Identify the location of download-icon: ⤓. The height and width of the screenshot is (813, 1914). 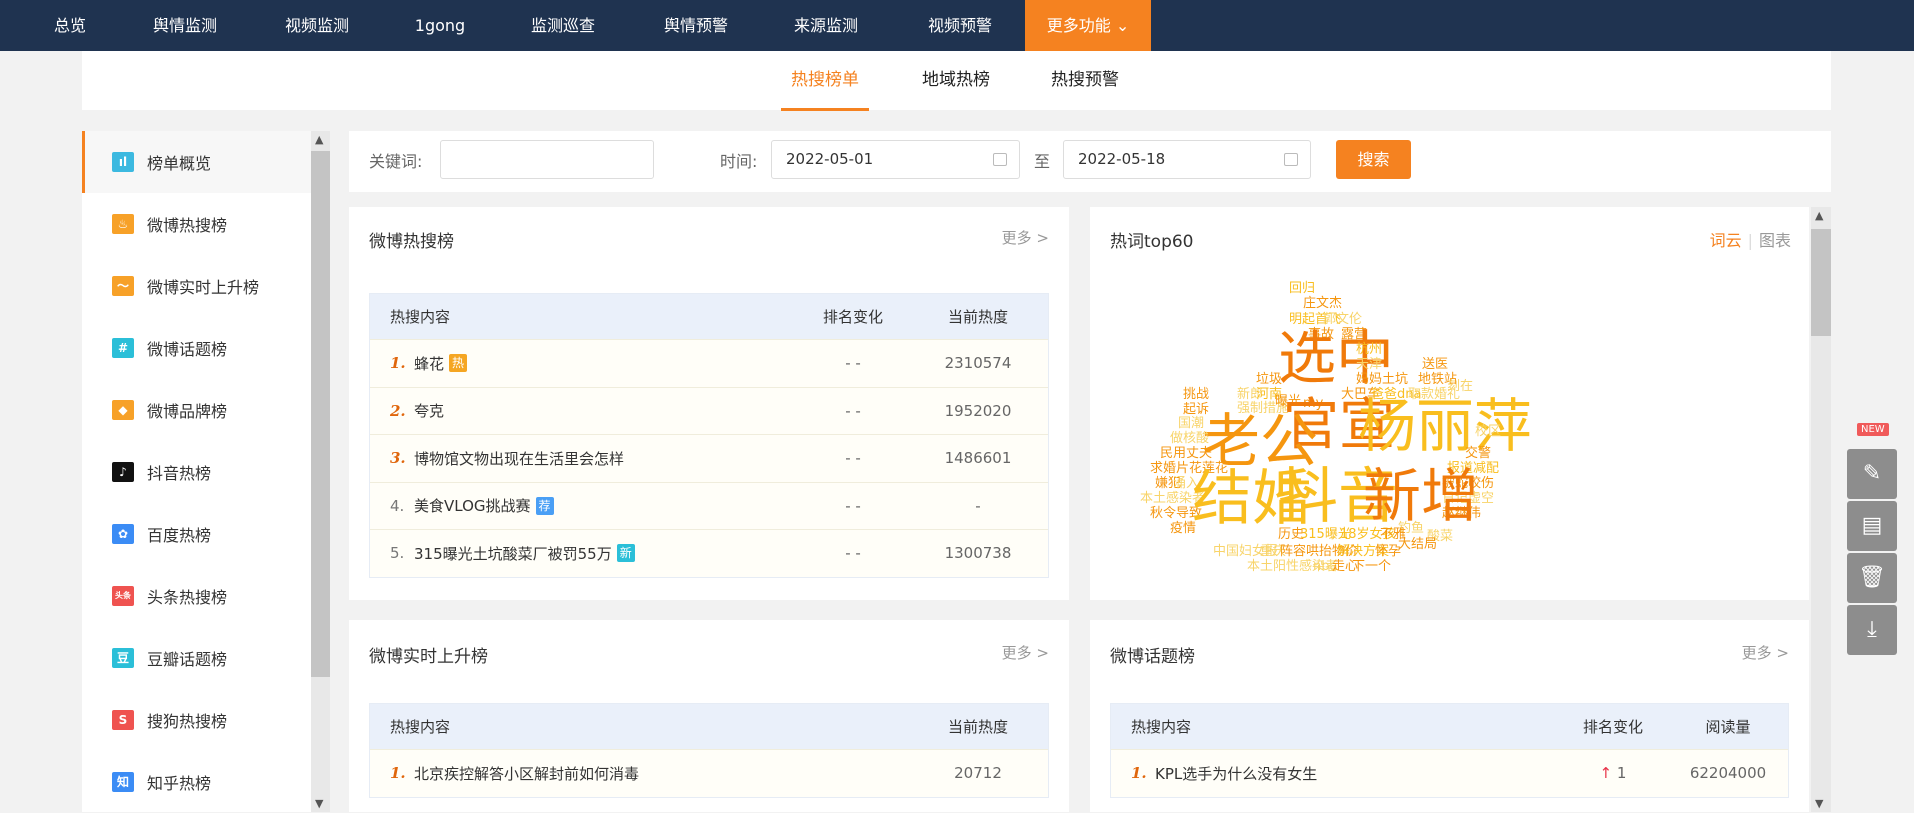
(1872, 629).